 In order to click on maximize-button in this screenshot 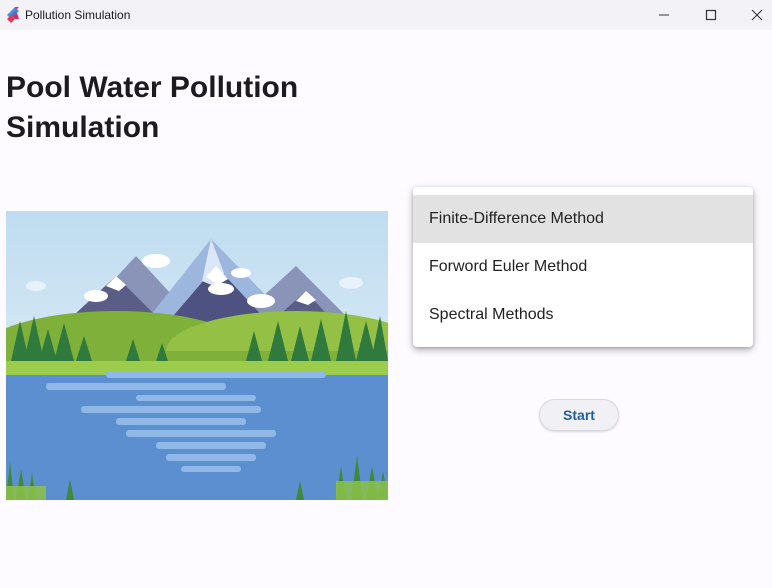, I will do `click(711, 15)`.